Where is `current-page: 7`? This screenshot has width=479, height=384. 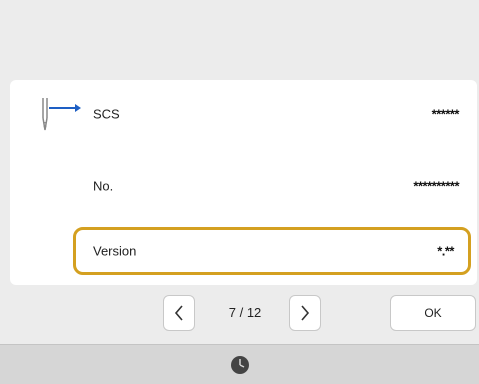 current-page: 7 is located at coordinates (232, 312).